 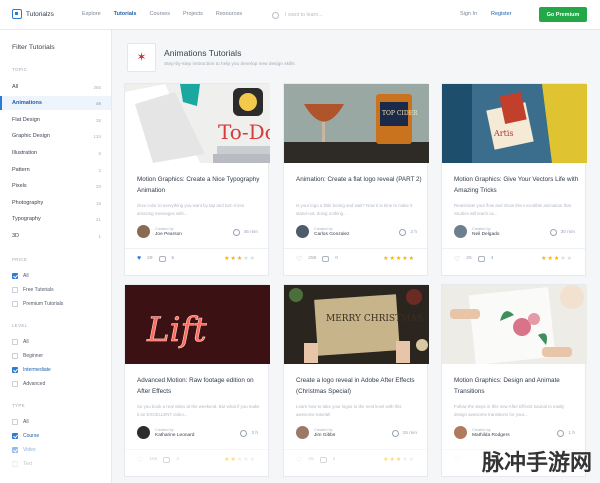 What do you see at coordinates (20, 422) in the screenshot?
I see `type-all-checkbox: All` at bounding box center [20, 422].